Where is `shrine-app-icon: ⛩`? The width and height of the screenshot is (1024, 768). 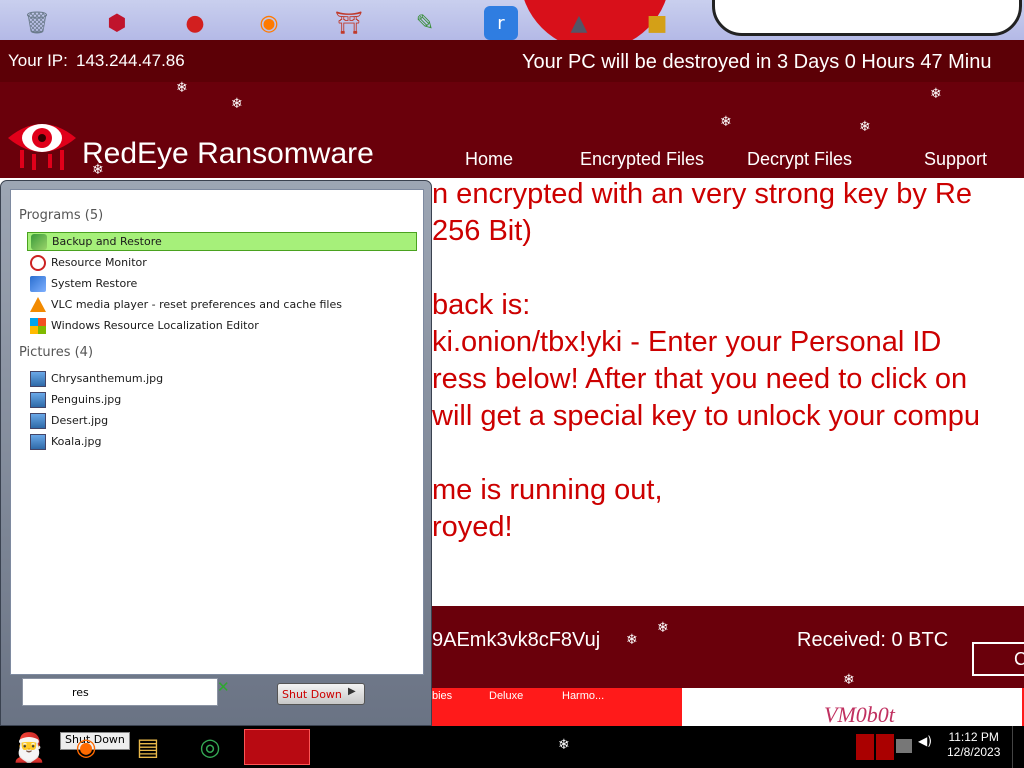
shrine-app-icon: ⛩ is located at coordinates (349, 23).